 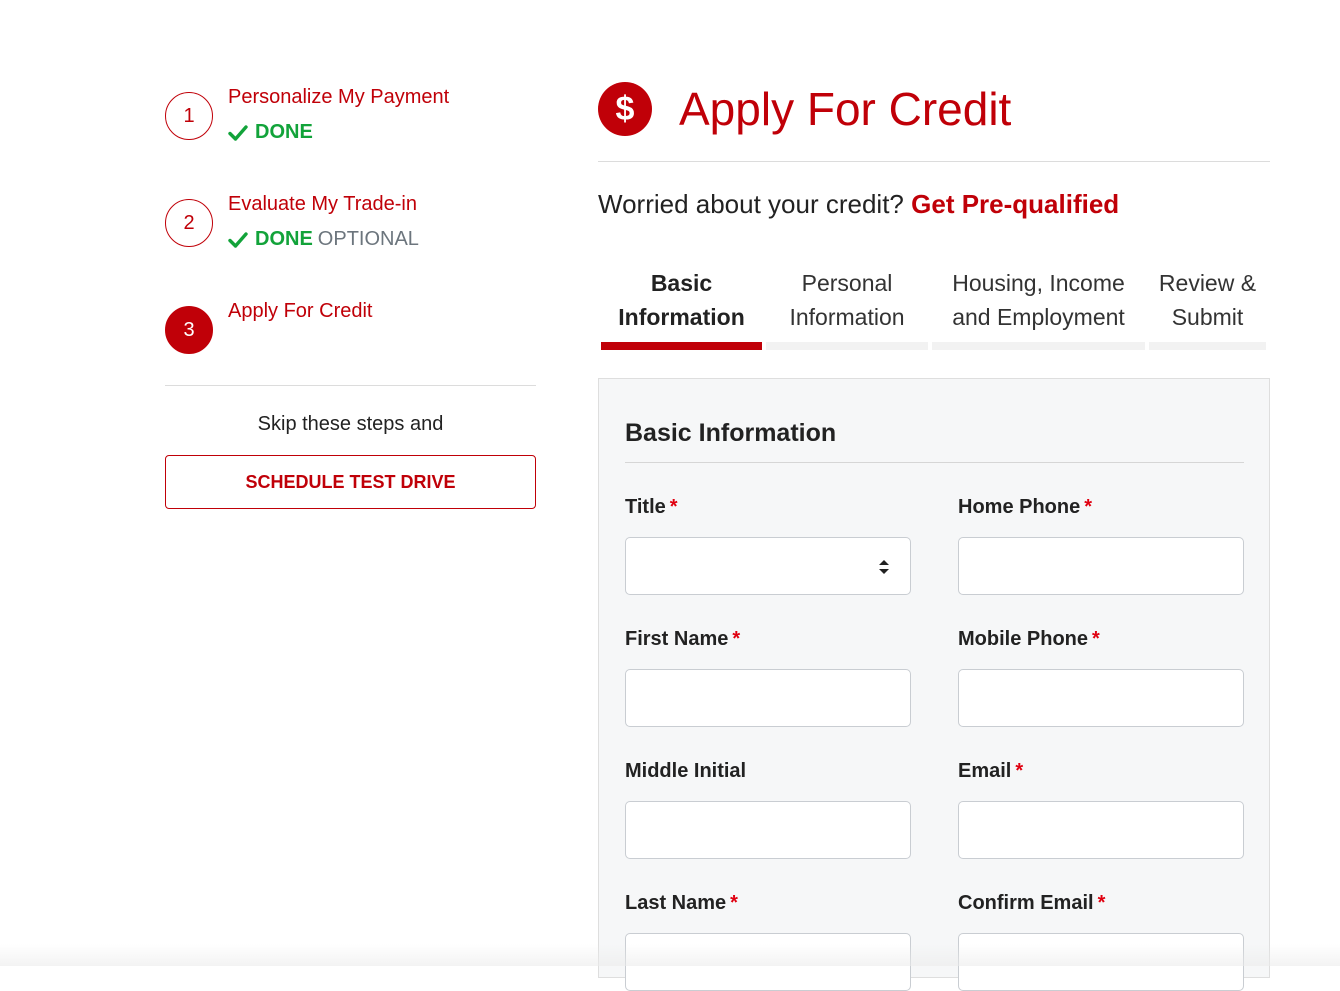 I want to click on first-name-label: First Name *, so click(x=682, y=639).